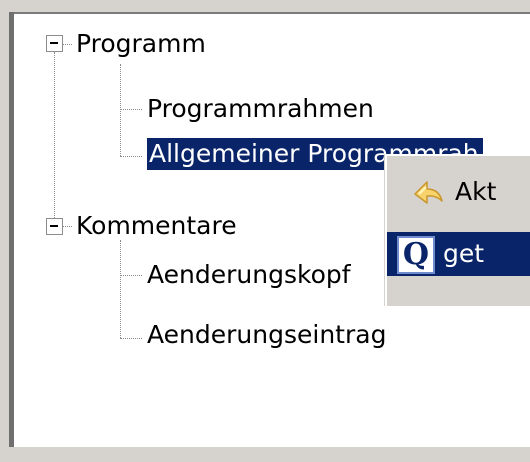 This screenshot has width=530, height=462. What do you see at coordinates (156, 226) in the screenshot?
I see `tree-node-kommentare: Kommentare` at bounding box center [156, 226].